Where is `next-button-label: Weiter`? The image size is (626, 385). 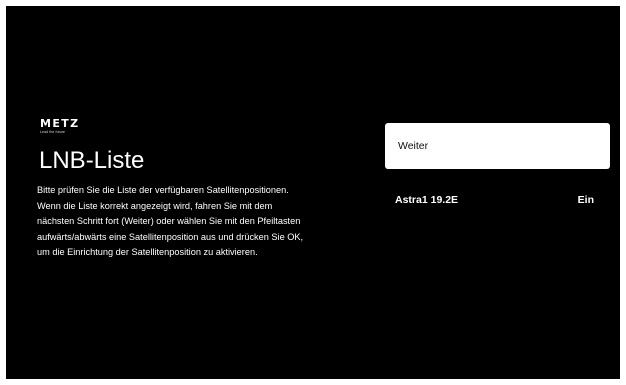 next-button-label: Weiter is located at coordinates (413, 146).